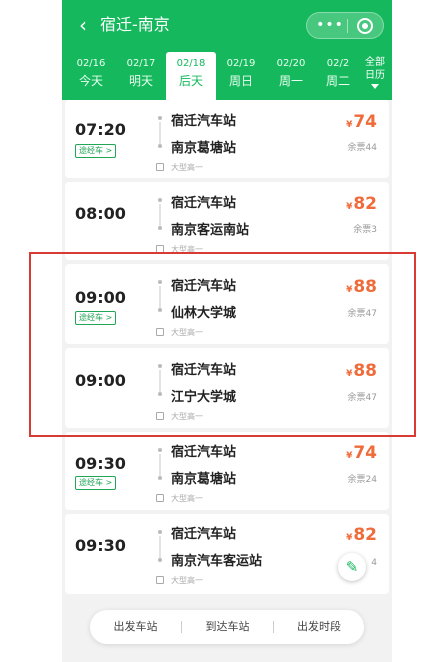 This screenshot has width=441, height=662. What do you see at coordinates (90, 81) in the screenshot?
I see `date-tab-weekday: 今天` at bounding box center [90, 81].